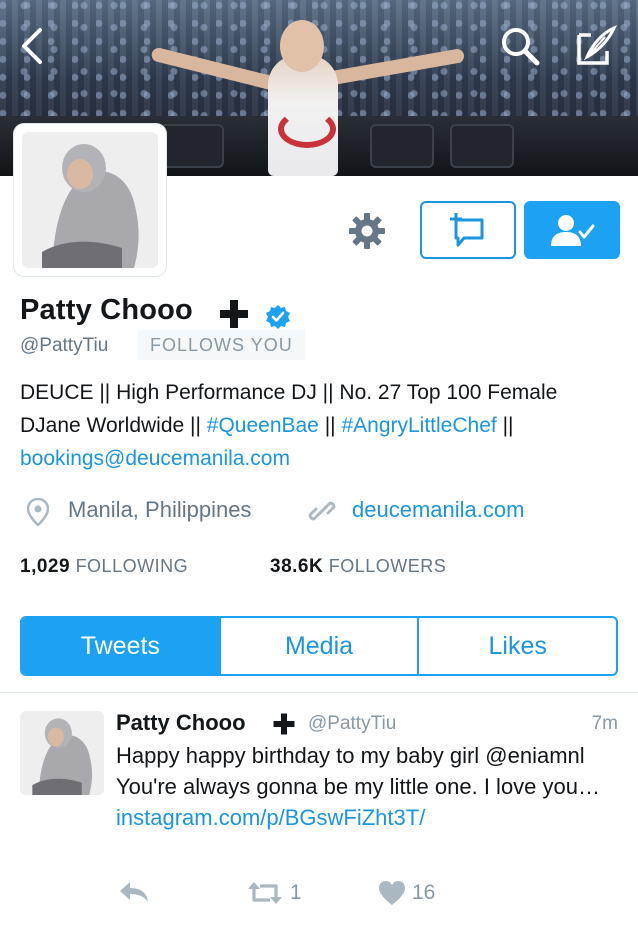  I want to click on followers-label: FOLLOWERS, so click(387, 566).